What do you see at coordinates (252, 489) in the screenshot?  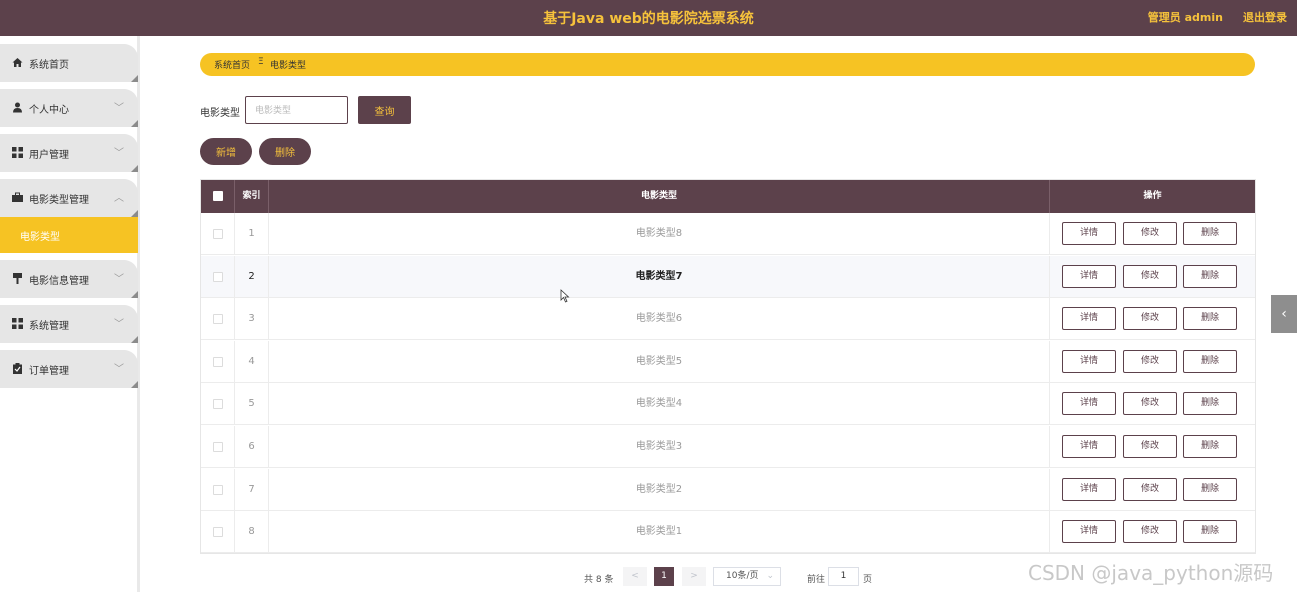 I see `row-index: 7` at bounding box center [252, 489].